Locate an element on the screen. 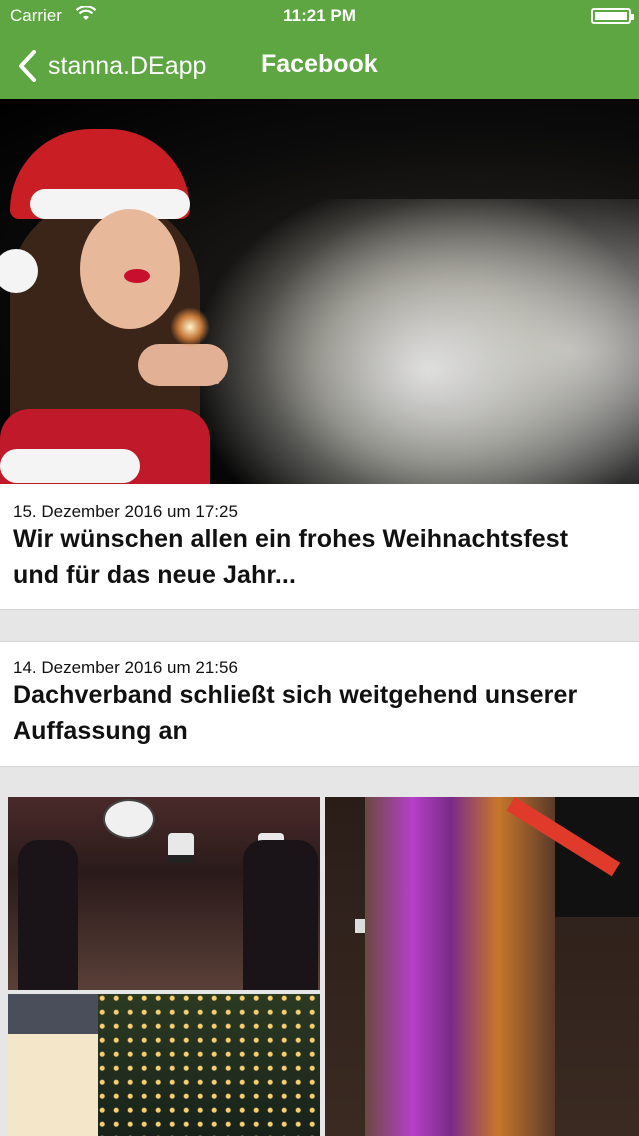 This screenshot has height=1136, width=639. gallery-photo-band is located at coordinates (164, 893).